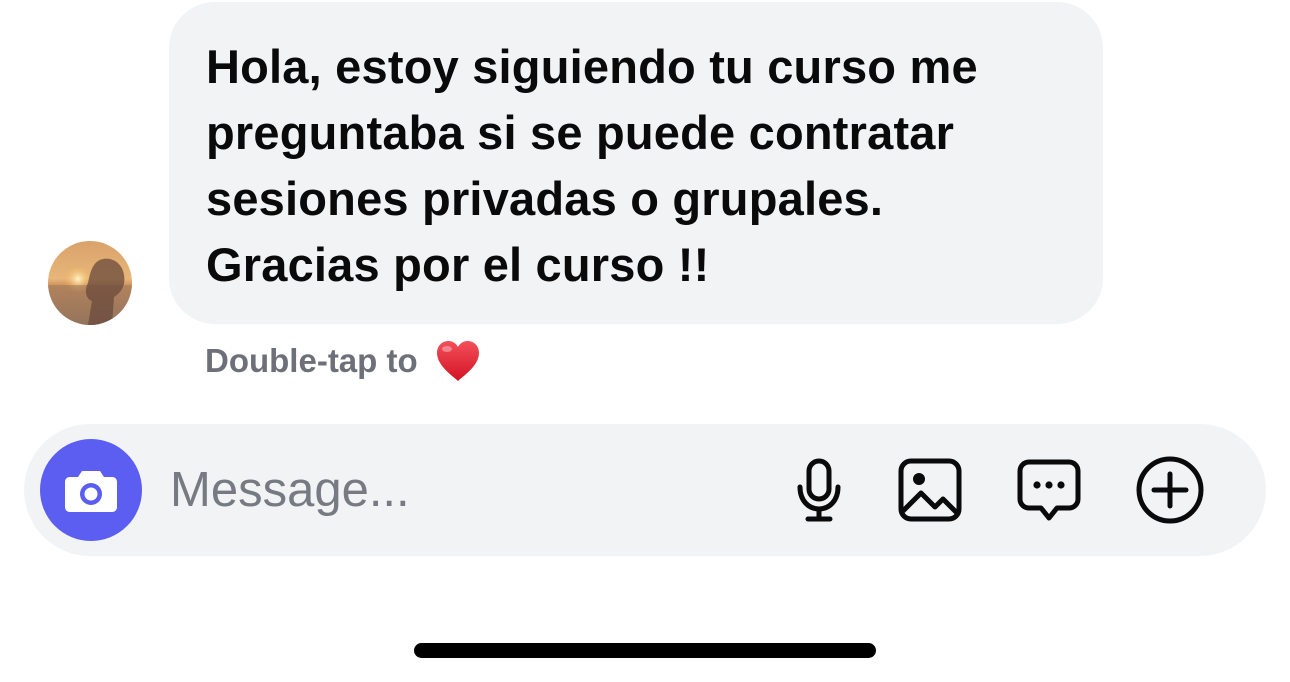 This screenshot has height=682, width=1290. What do you see at coordinates (458, 361) in the screenshot?
I see `heart-icon` at bounding box center [458, 361].